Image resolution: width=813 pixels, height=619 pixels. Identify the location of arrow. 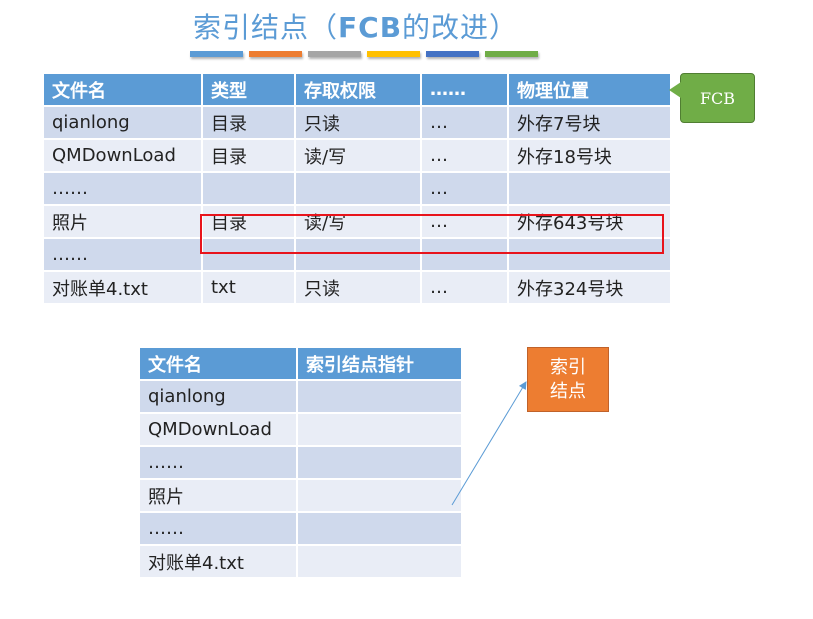
(489, 443).